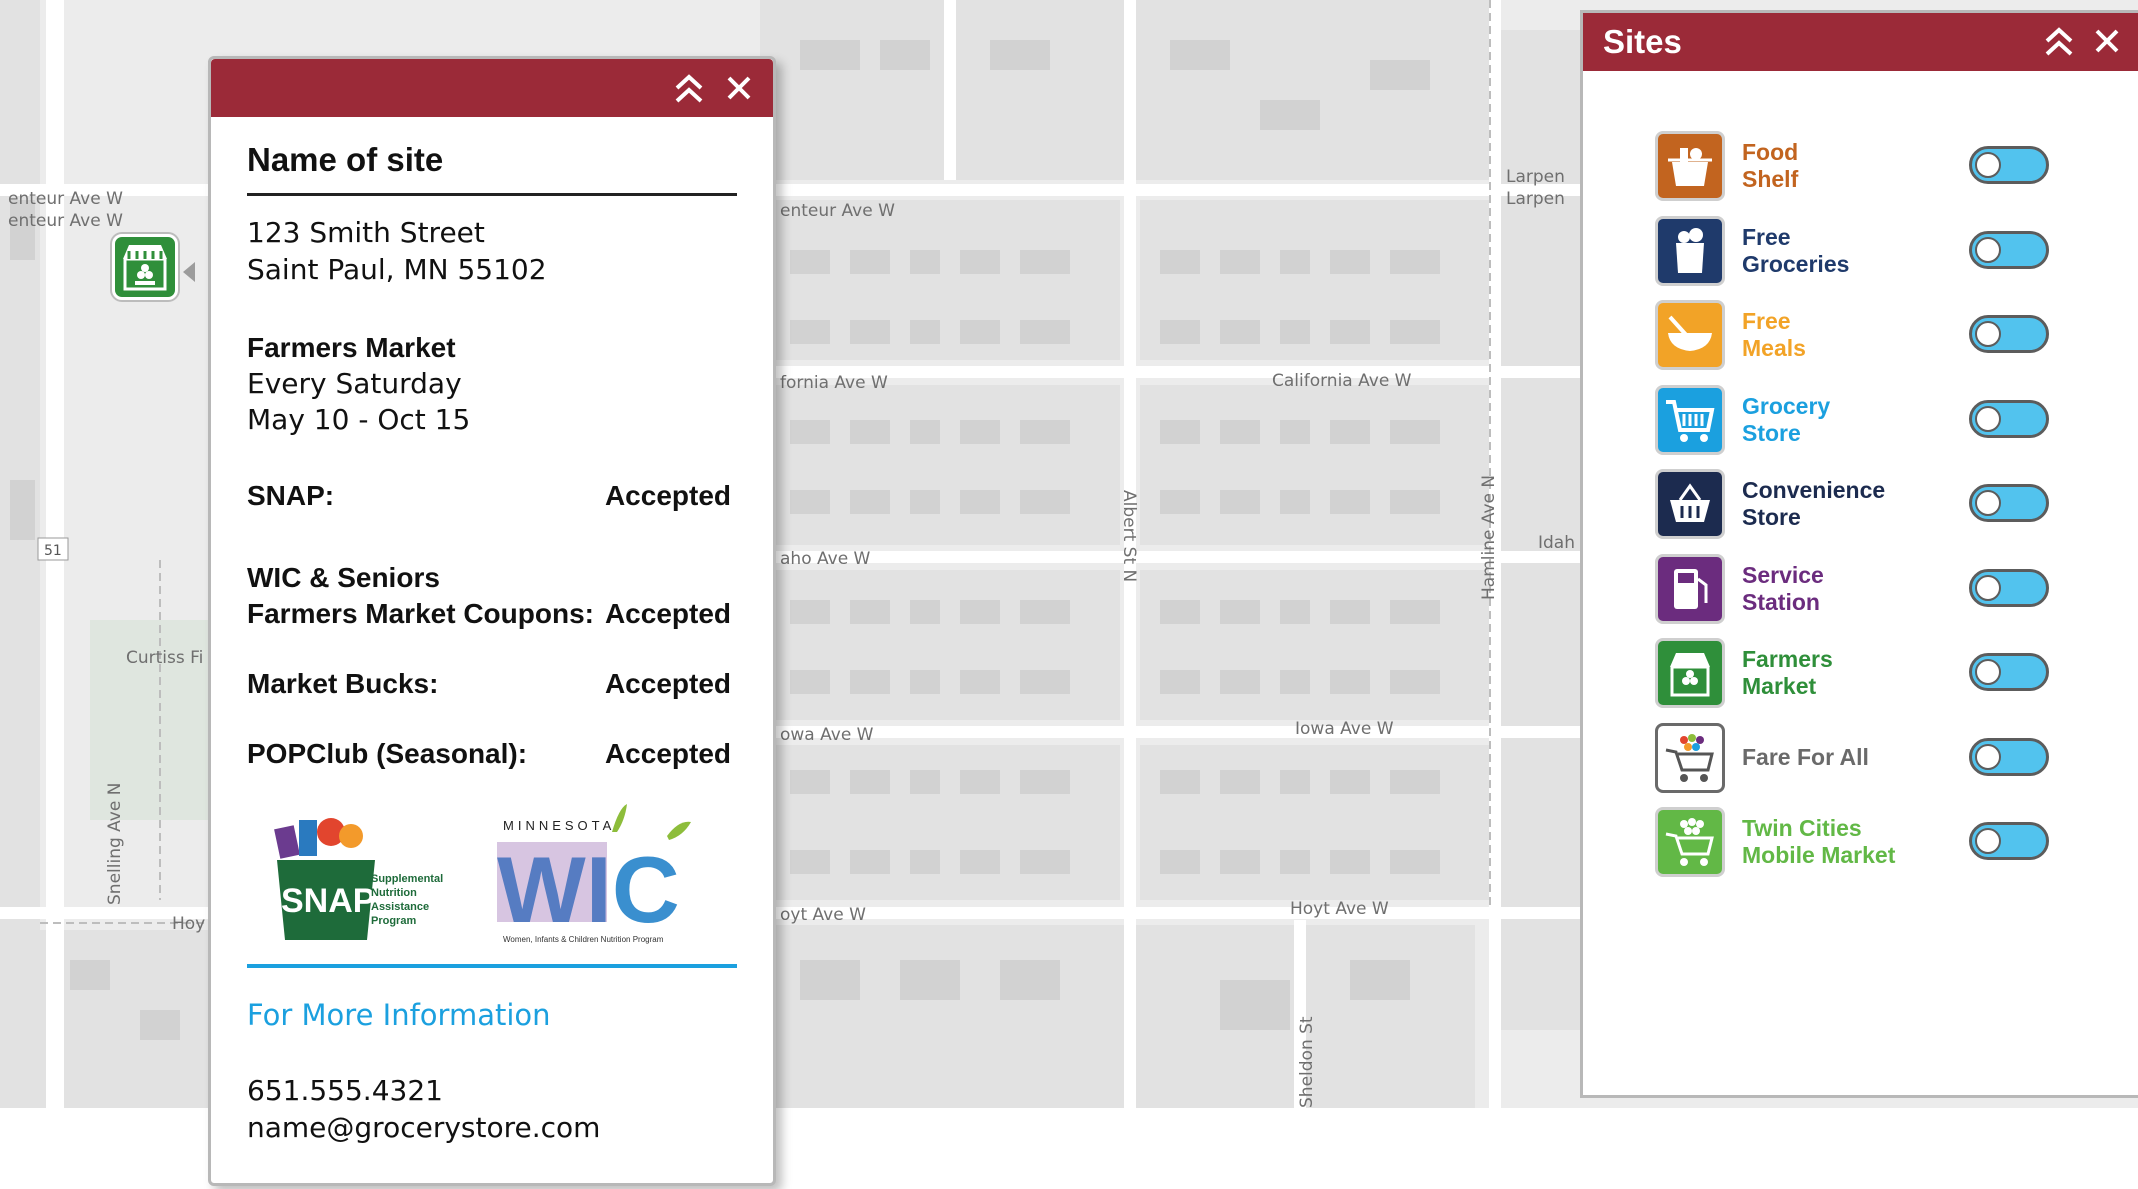 This screenshot has width=2138, height=1189. Describe the element at coordinates (834, 383) in the screenshot. I see `street-label: fornia Ave W` at that location.